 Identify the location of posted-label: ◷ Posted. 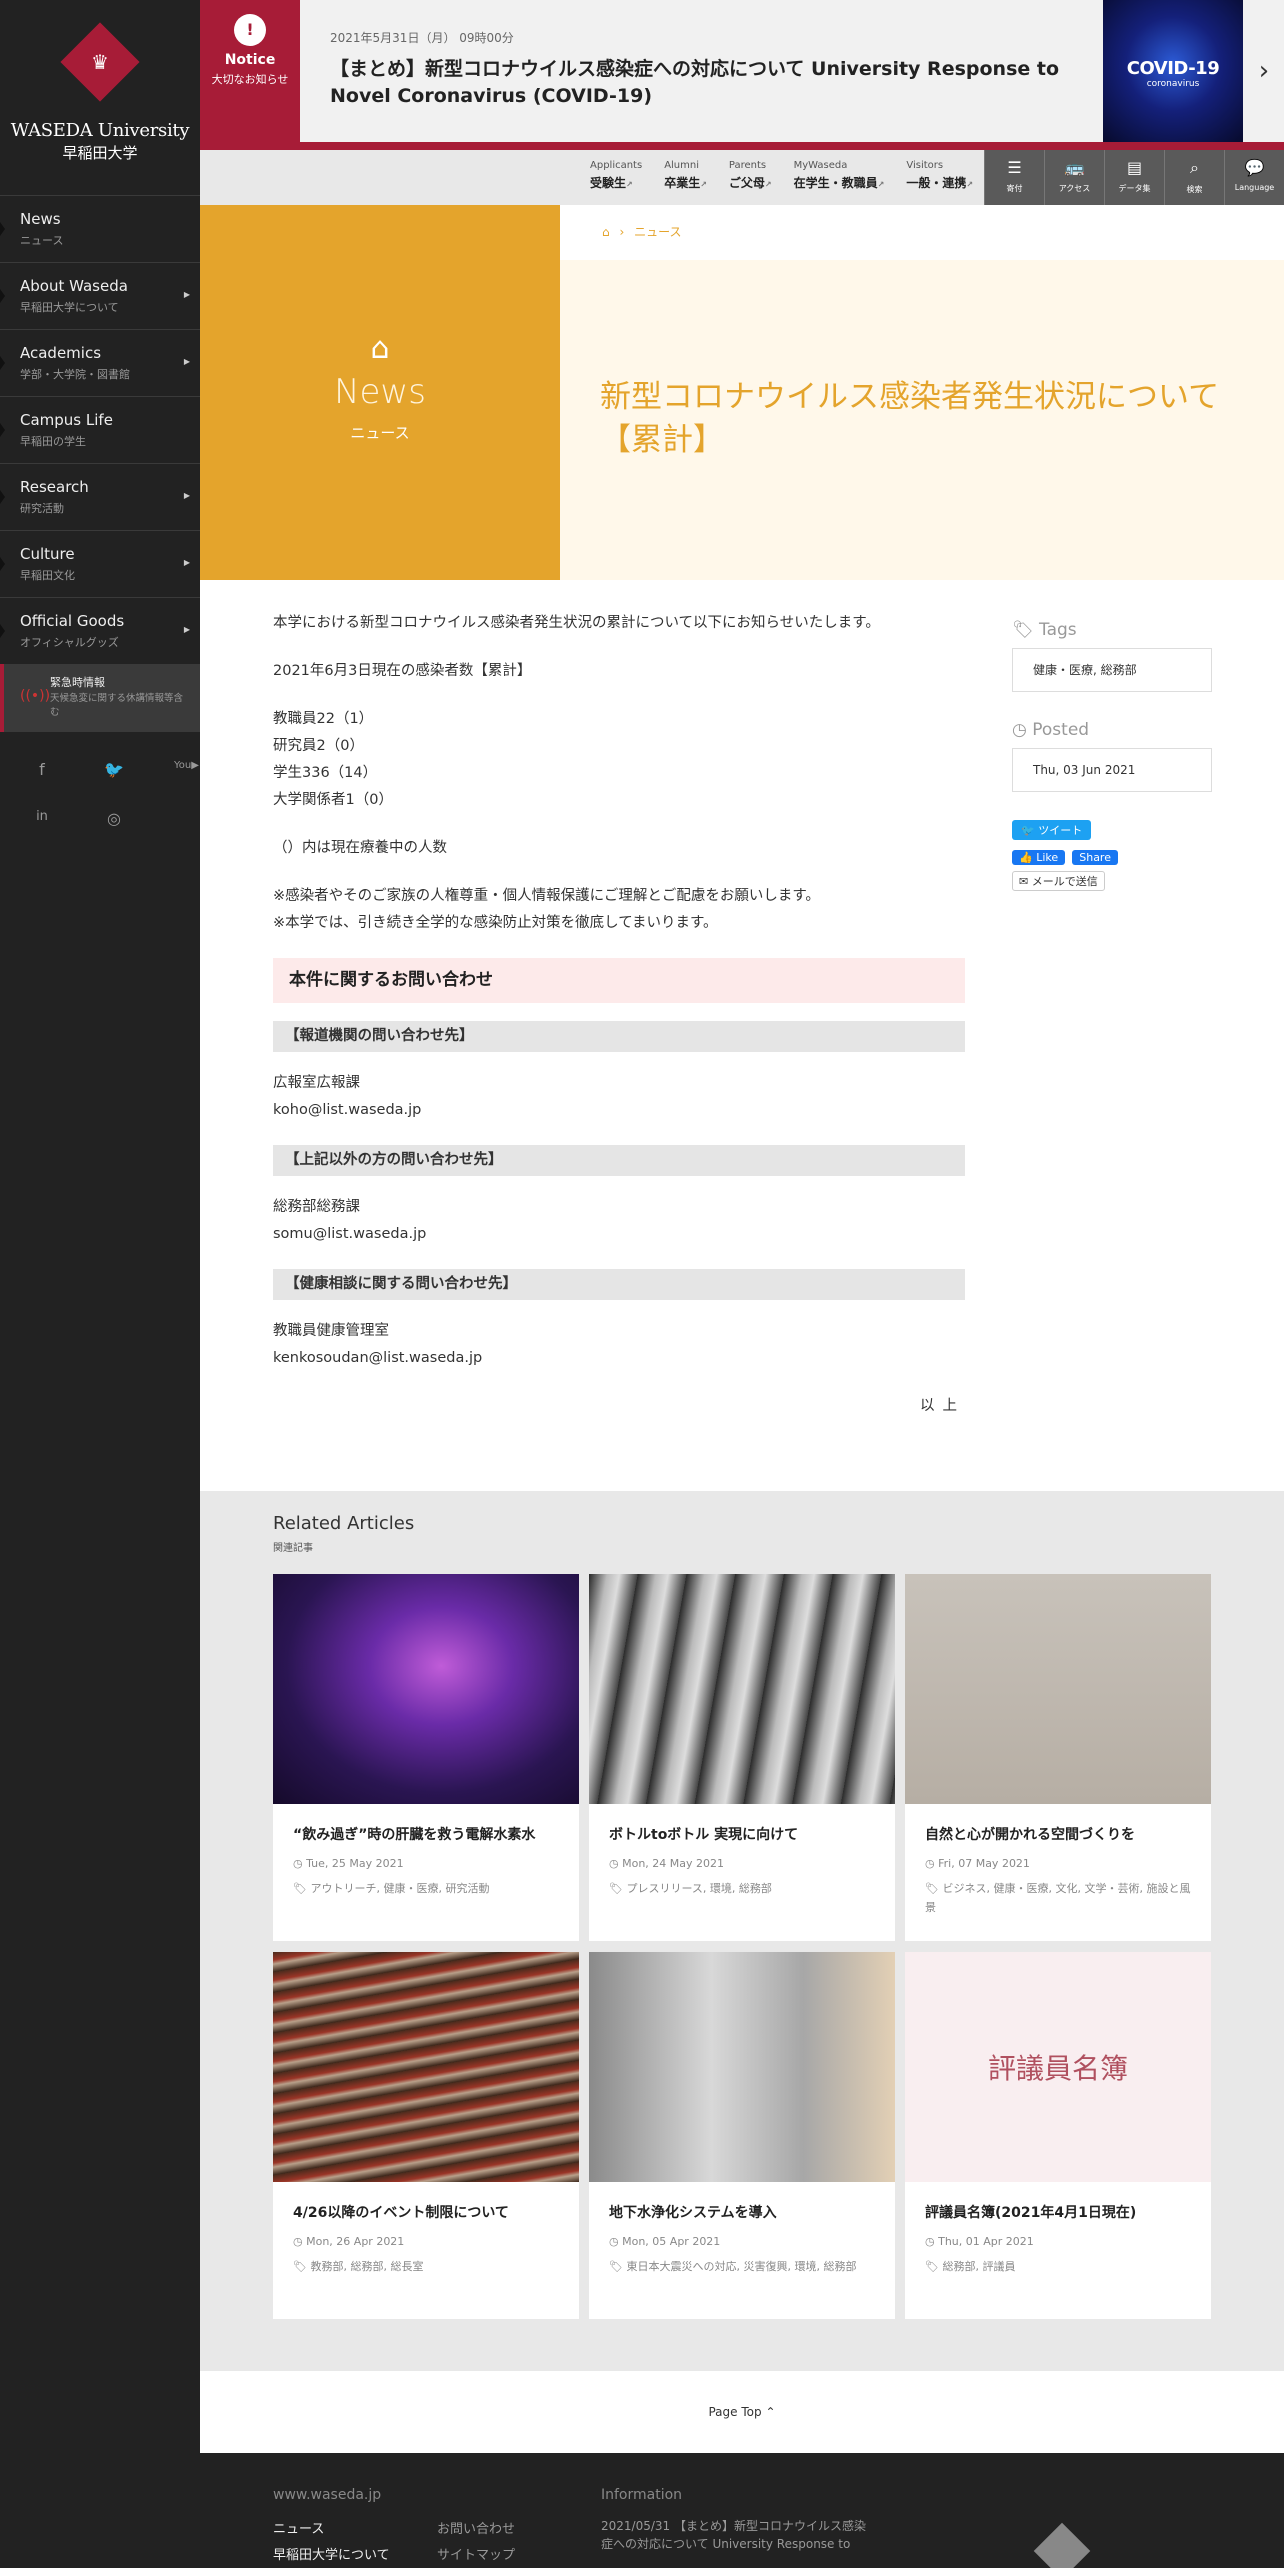
(1112, 730).